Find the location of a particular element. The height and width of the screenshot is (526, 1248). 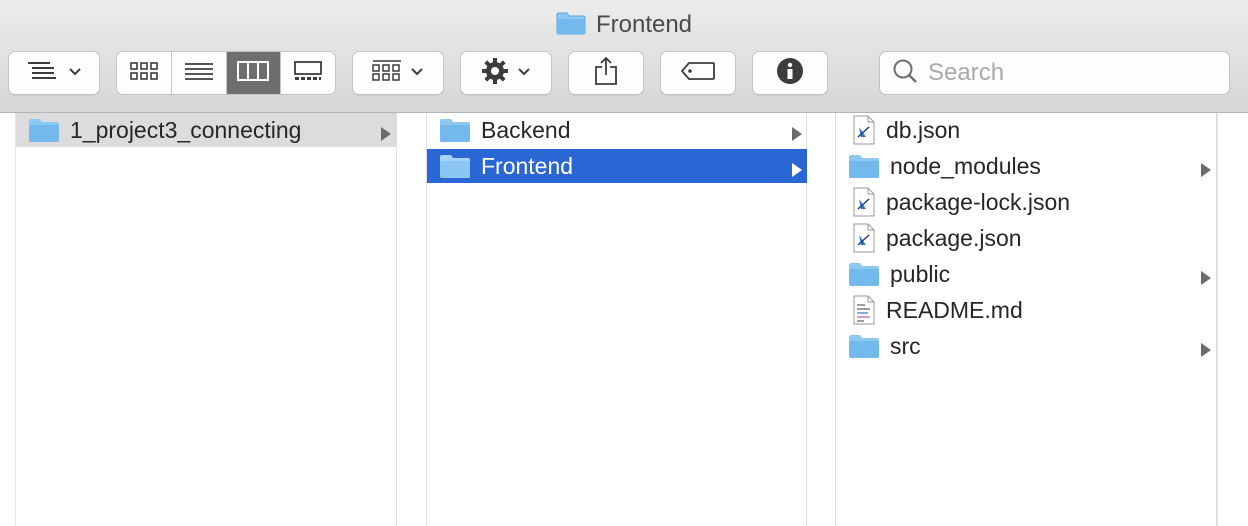

item-name: node_modules is located at coordinates (965, 165).